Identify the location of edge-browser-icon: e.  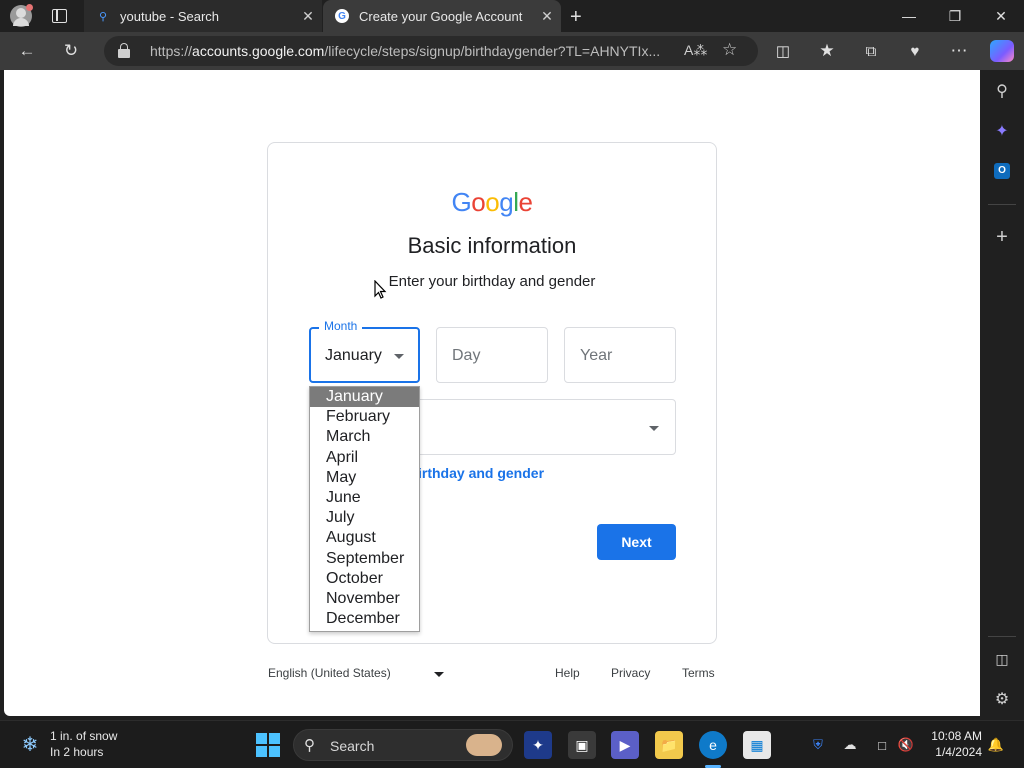
(713, 745).